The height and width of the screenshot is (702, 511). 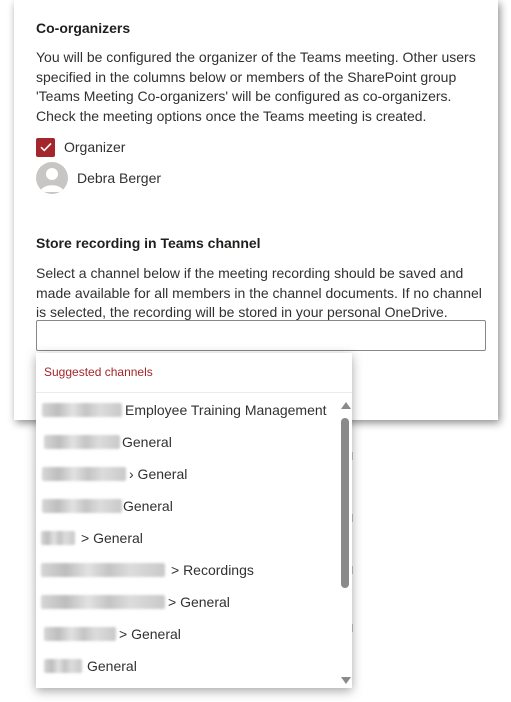 I want to click on dropdown-scrollbar, so click(x=345, y=541).